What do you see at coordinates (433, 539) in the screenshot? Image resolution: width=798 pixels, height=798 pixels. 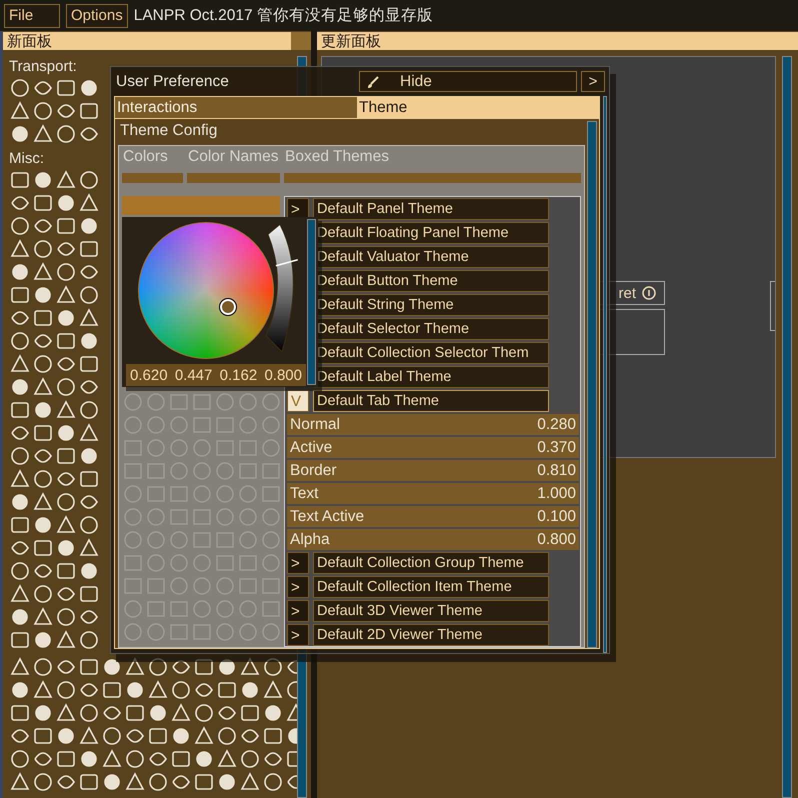 I see `property-field: Alpha 0.800` at bounding box center [433, 539].